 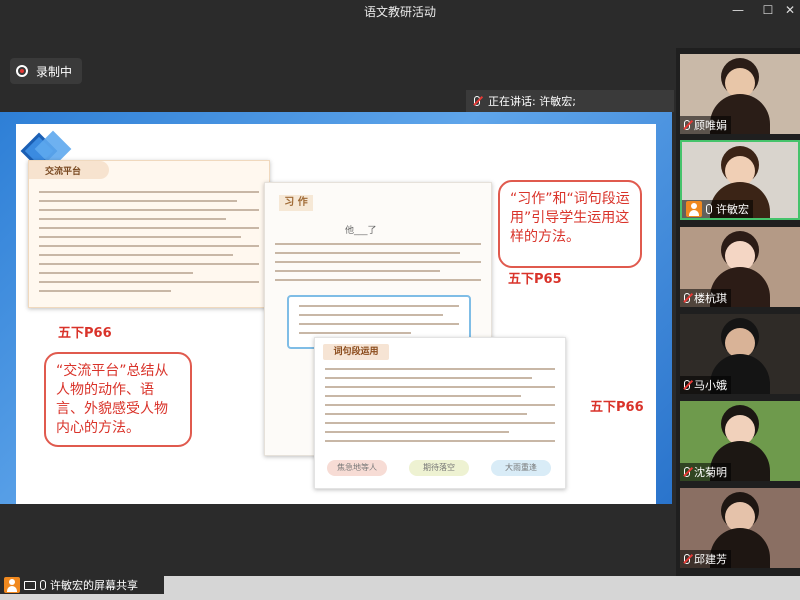 I want to click on screen-share-label-bar: 许敏宏的屏幕共享, so click(x=82, y=585).